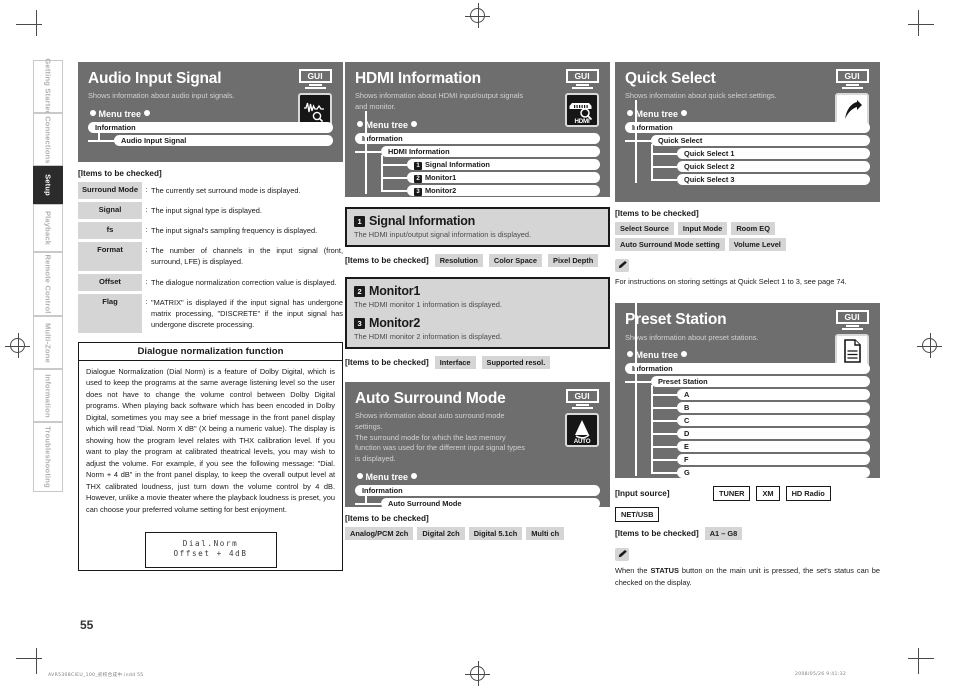 The image size is (954, 698). I want to click on tree-node-preset-a: A, so click(773, 395).